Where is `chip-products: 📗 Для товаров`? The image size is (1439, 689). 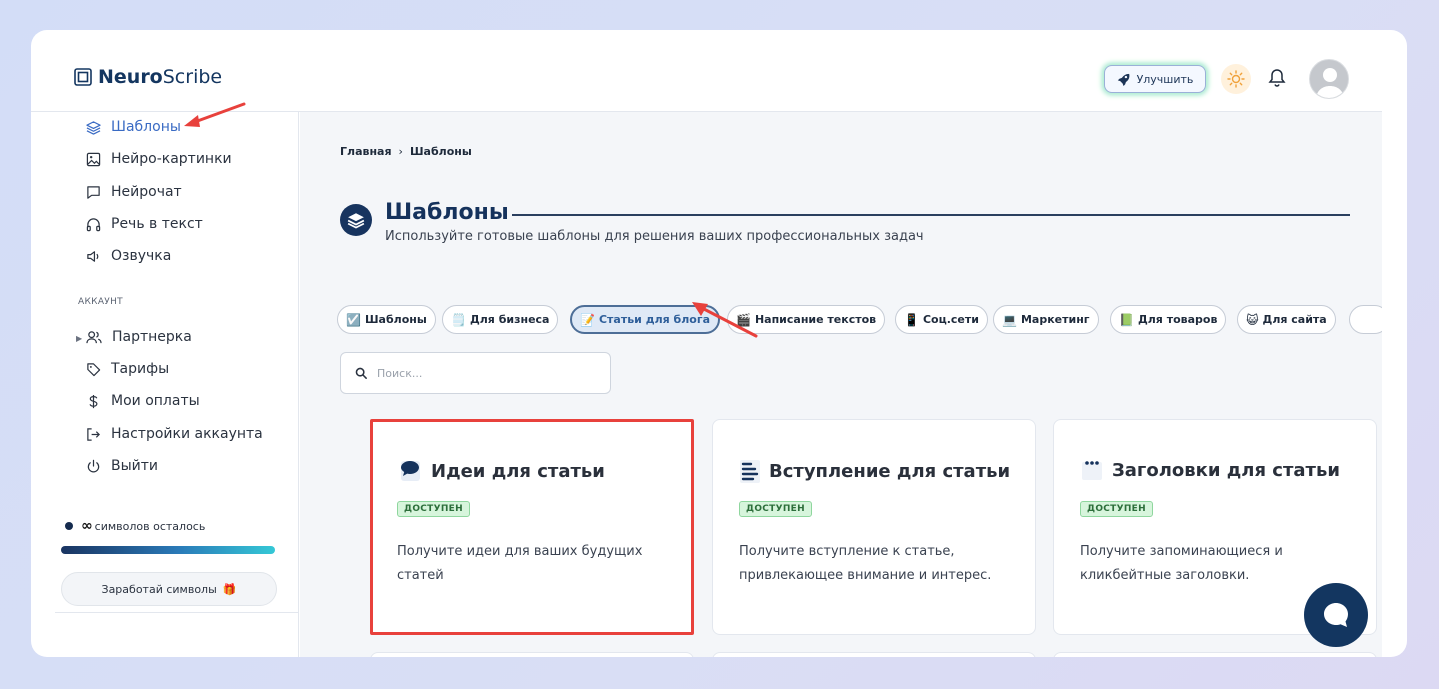
chip-products: 📗 Для товаров is located at coordinates (1168, 319).